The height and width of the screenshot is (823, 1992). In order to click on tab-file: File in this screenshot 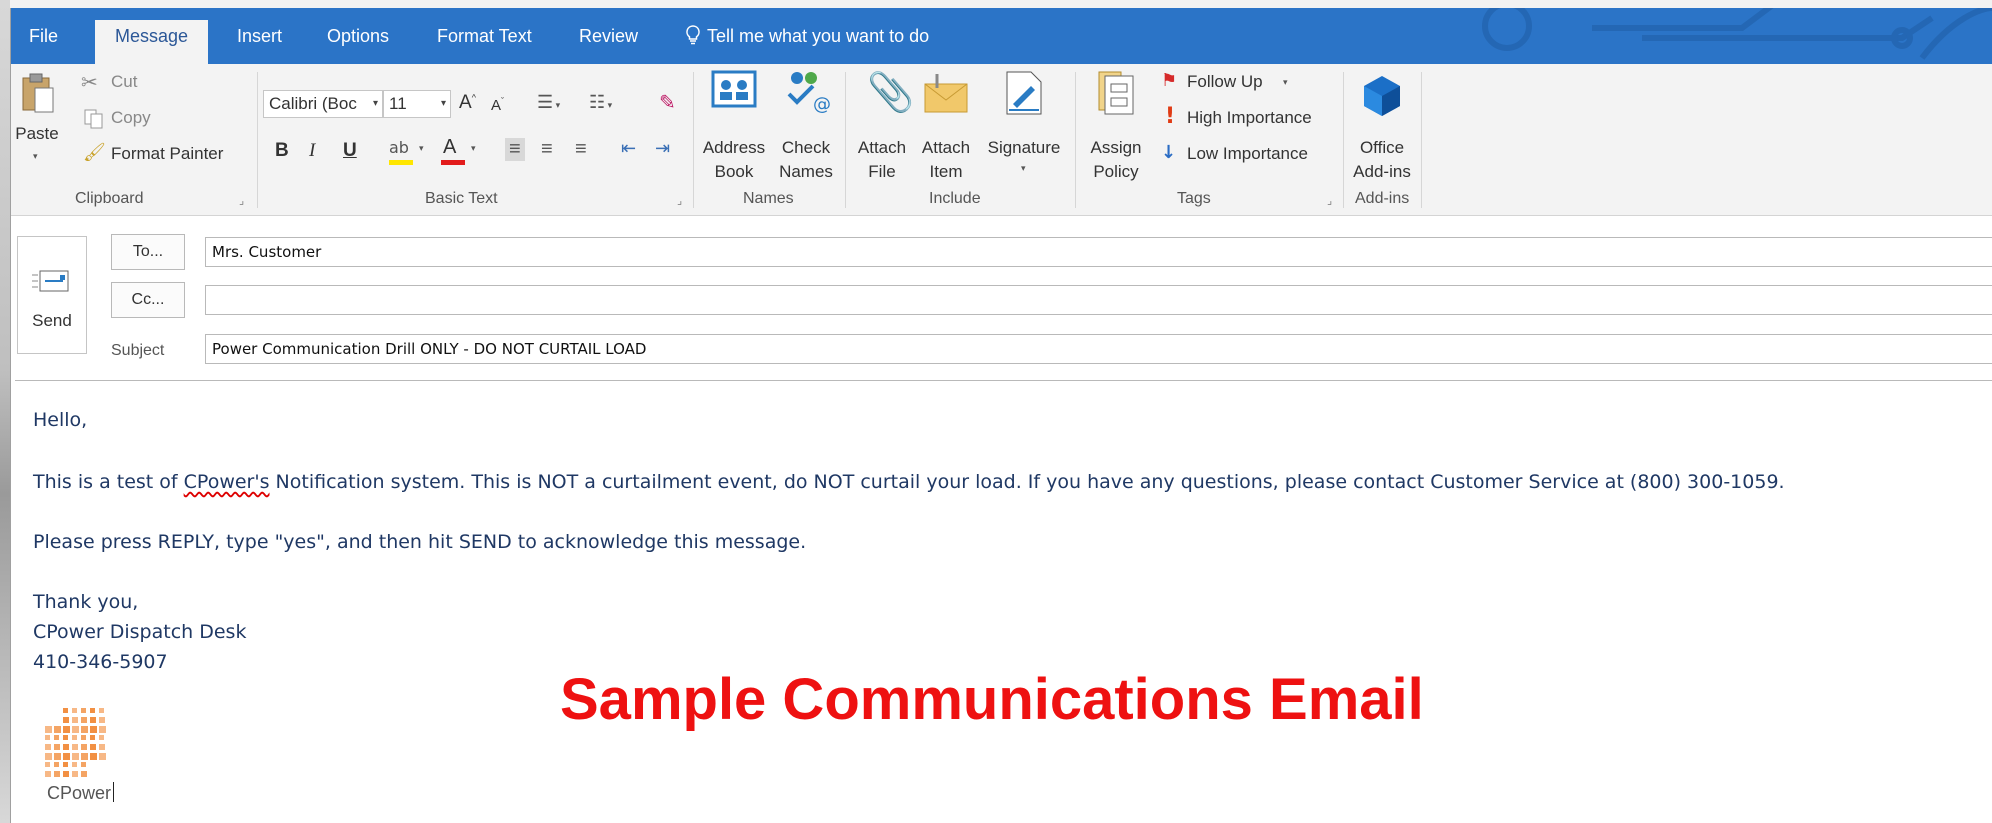, I will do `click(43, 43)`.